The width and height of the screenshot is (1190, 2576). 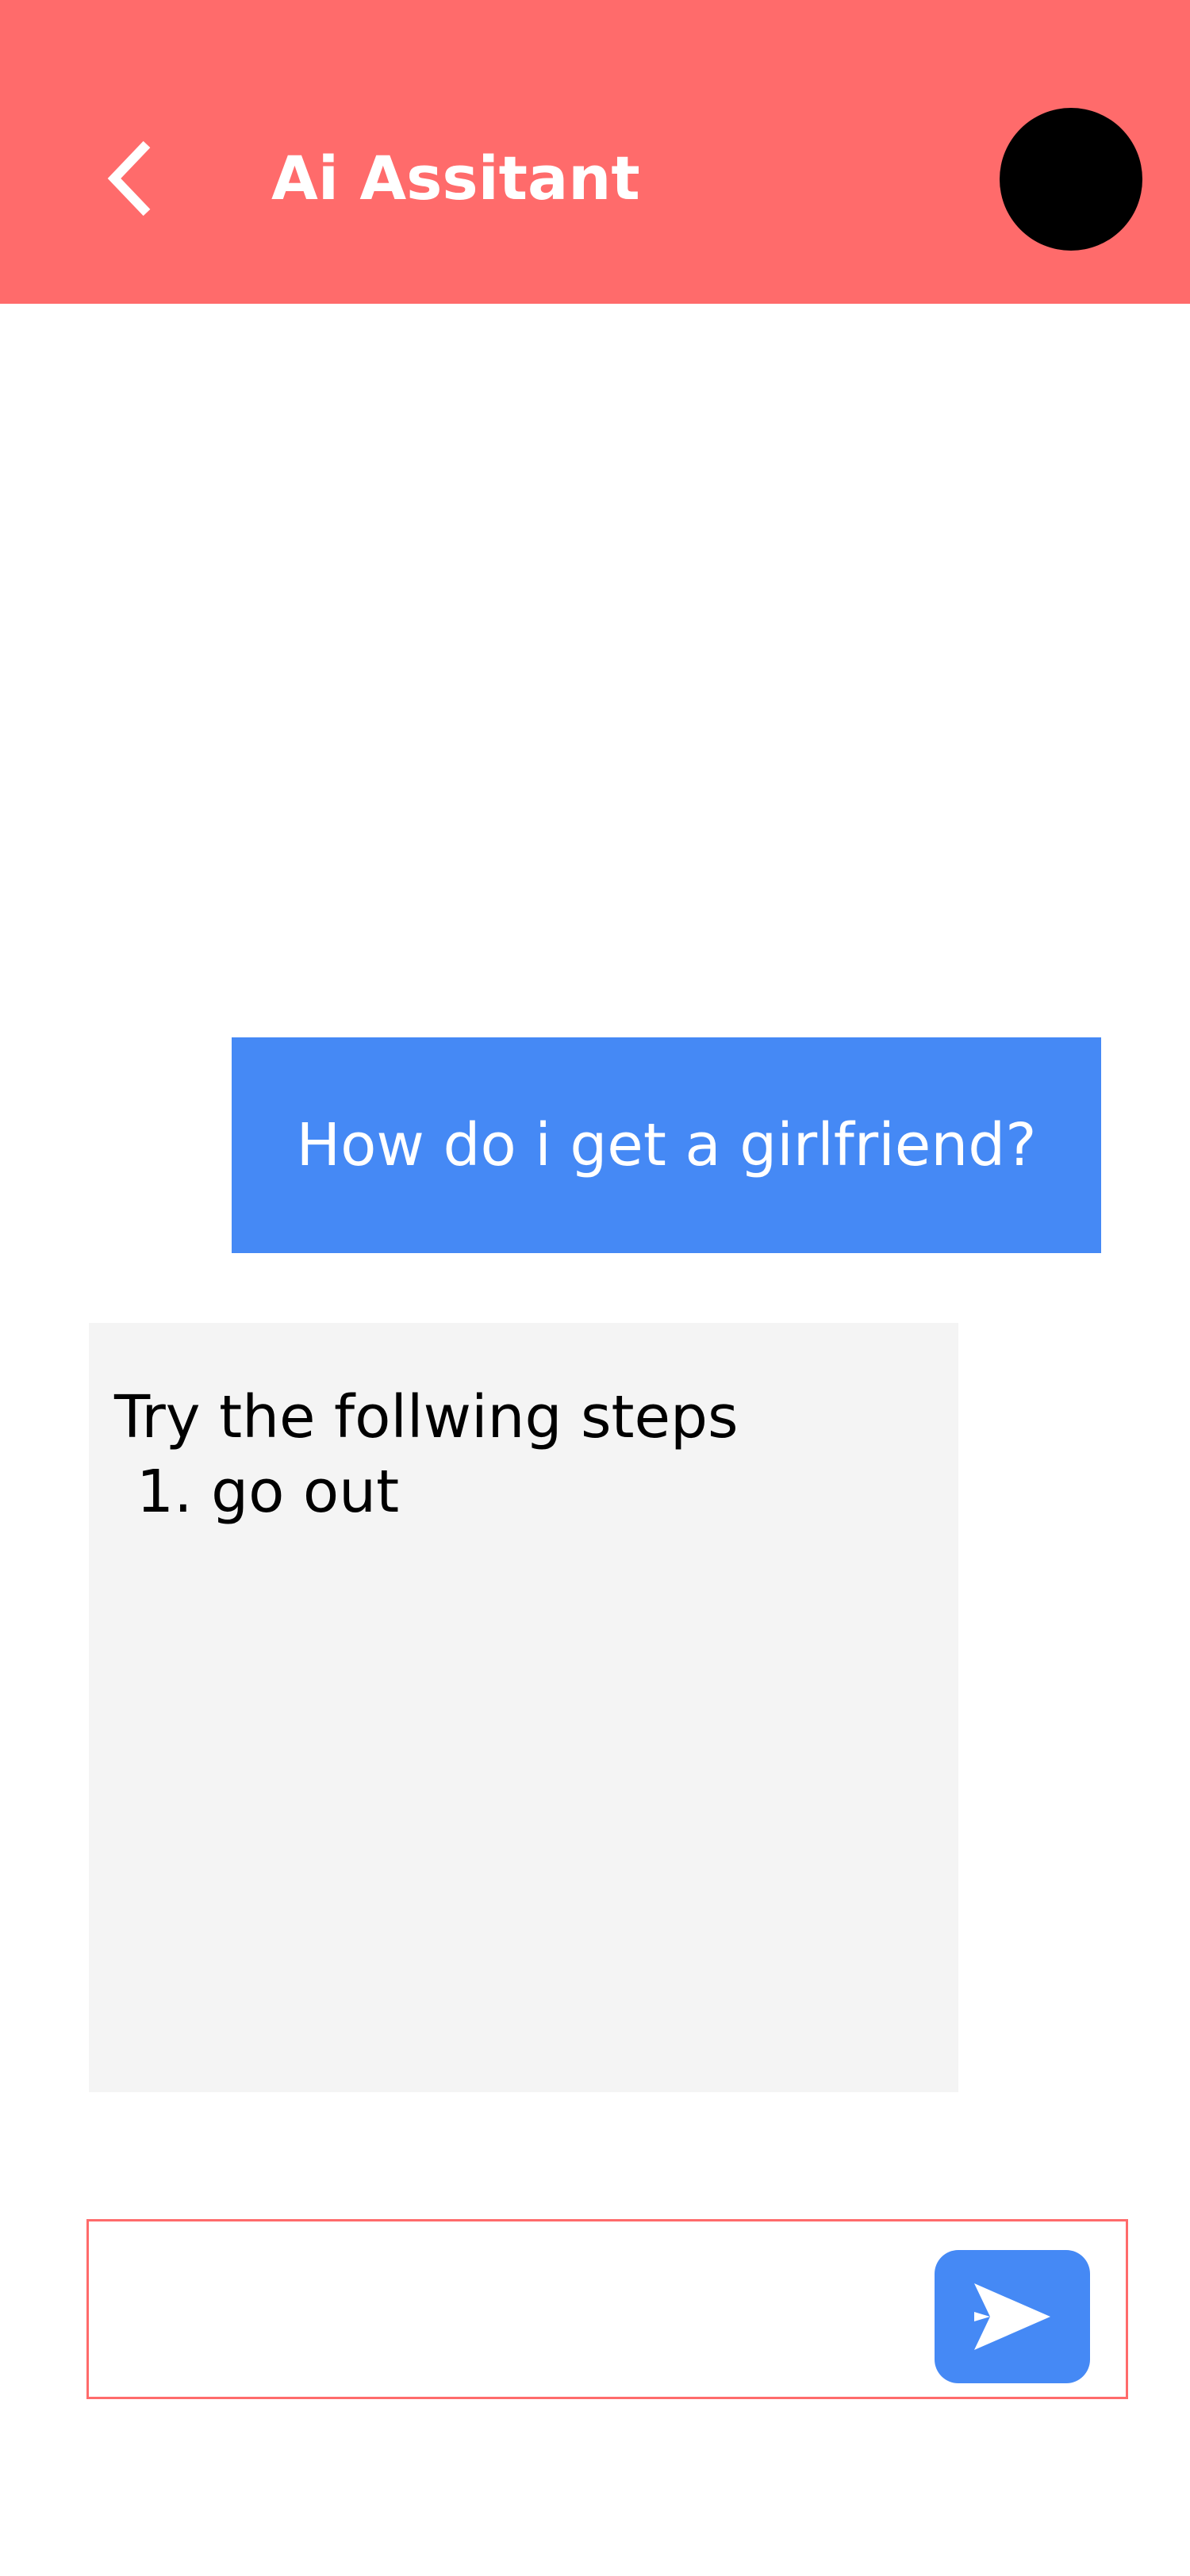 What do you see at coordinates (426, 1417) in the screenshot?
I see `assistant-message-line: Try the follwing steps` at bounding box center [426, 1417].